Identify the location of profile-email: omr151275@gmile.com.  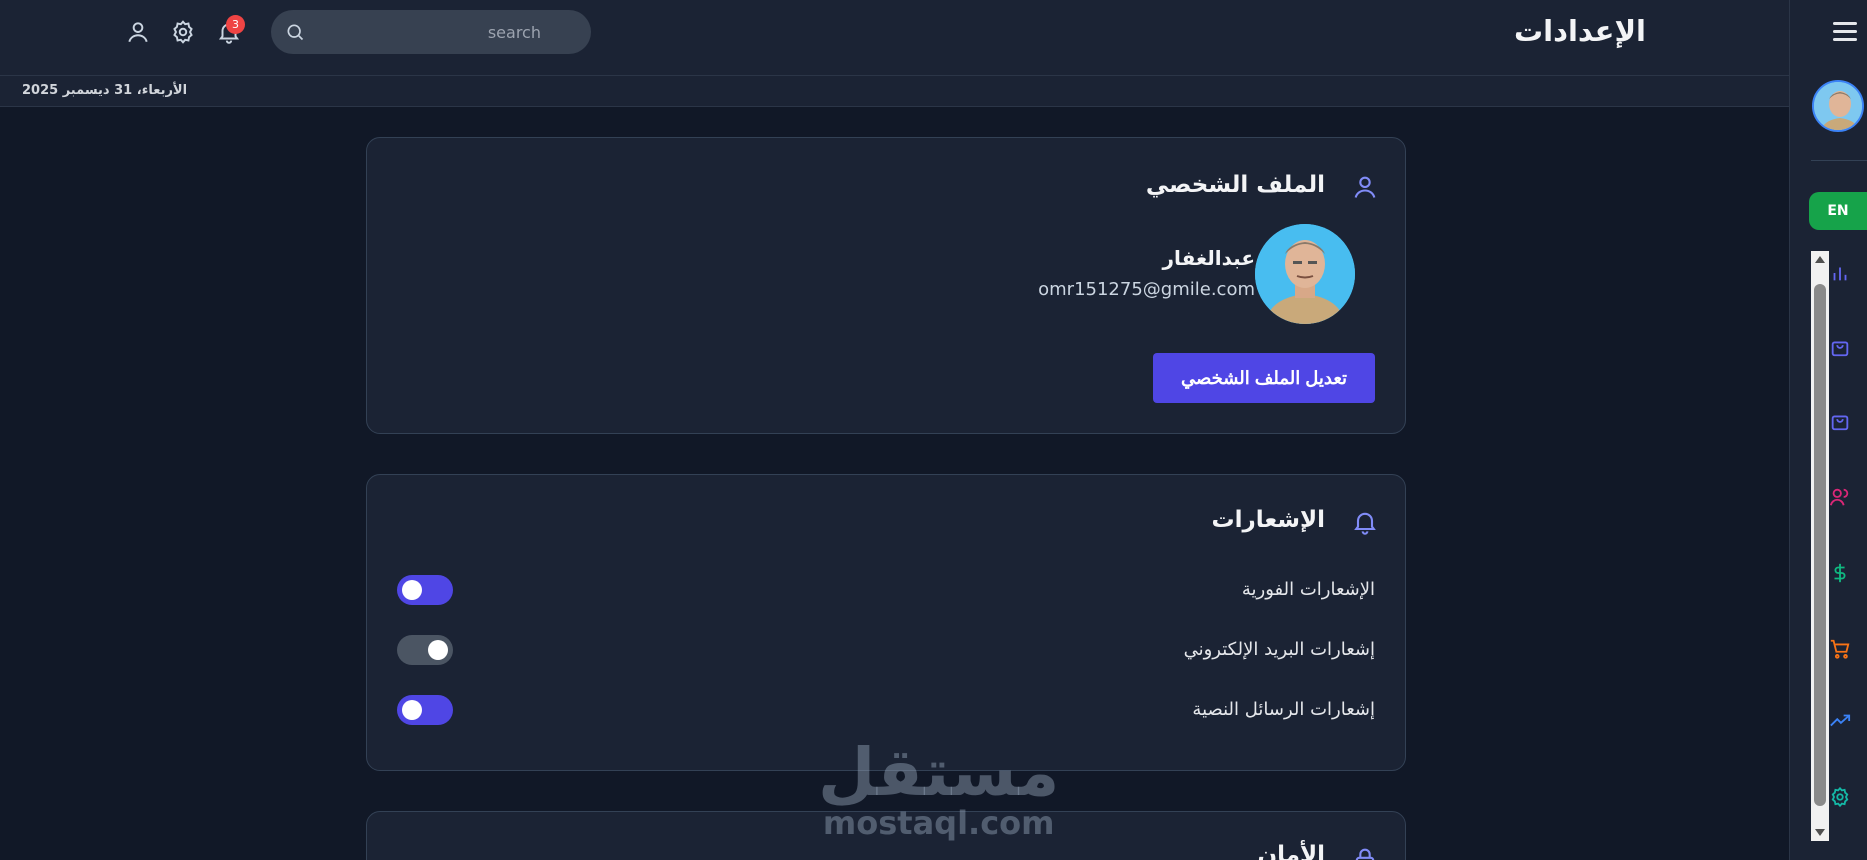
(1146, 289).